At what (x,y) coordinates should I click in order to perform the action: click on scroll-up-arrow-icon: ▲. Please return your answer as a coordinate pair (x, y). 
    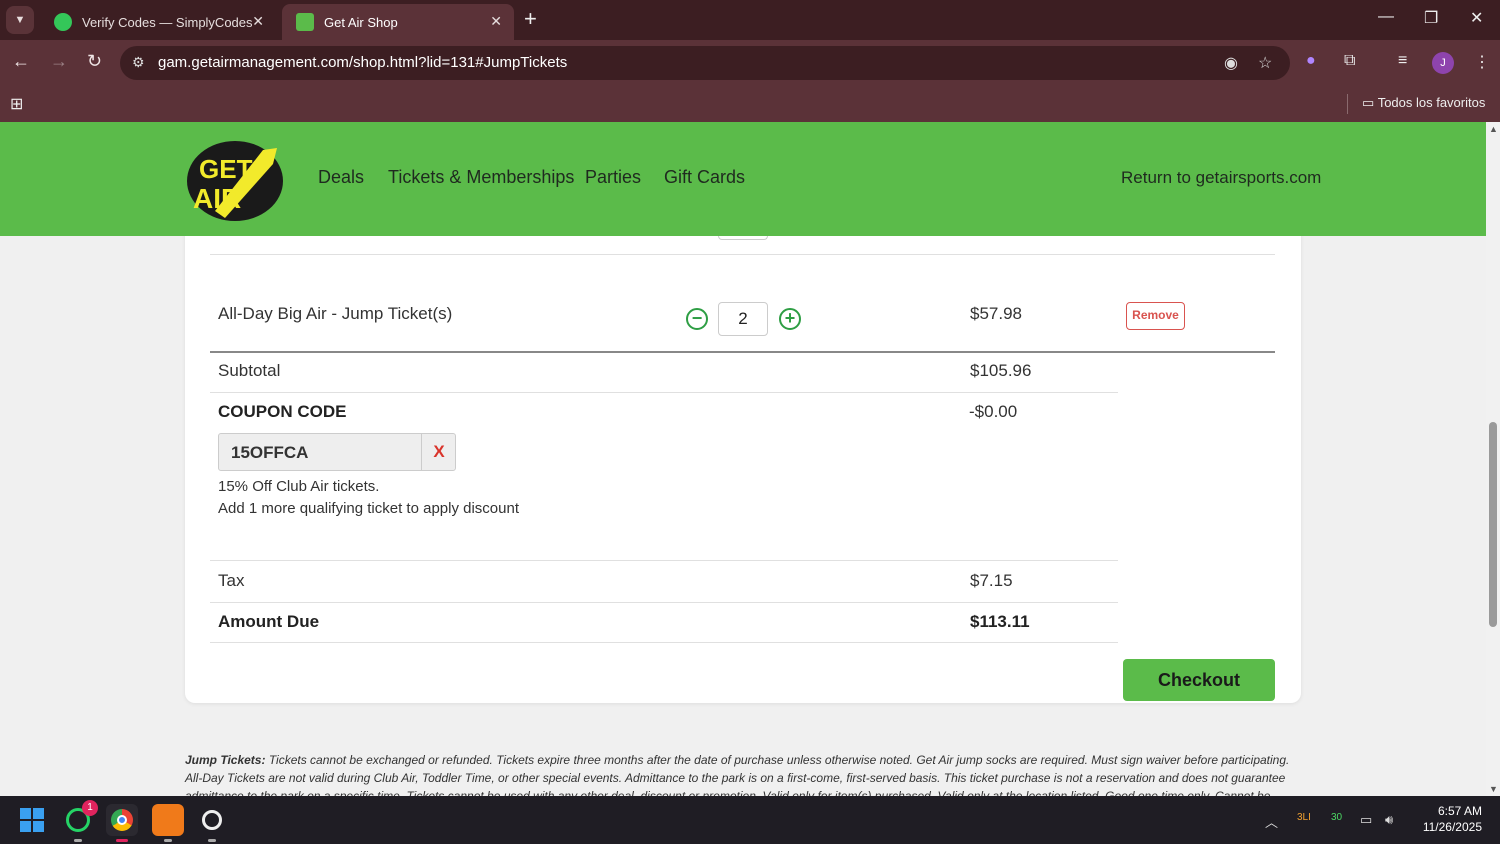
    Looking at the image, I should click on (1493, 129).